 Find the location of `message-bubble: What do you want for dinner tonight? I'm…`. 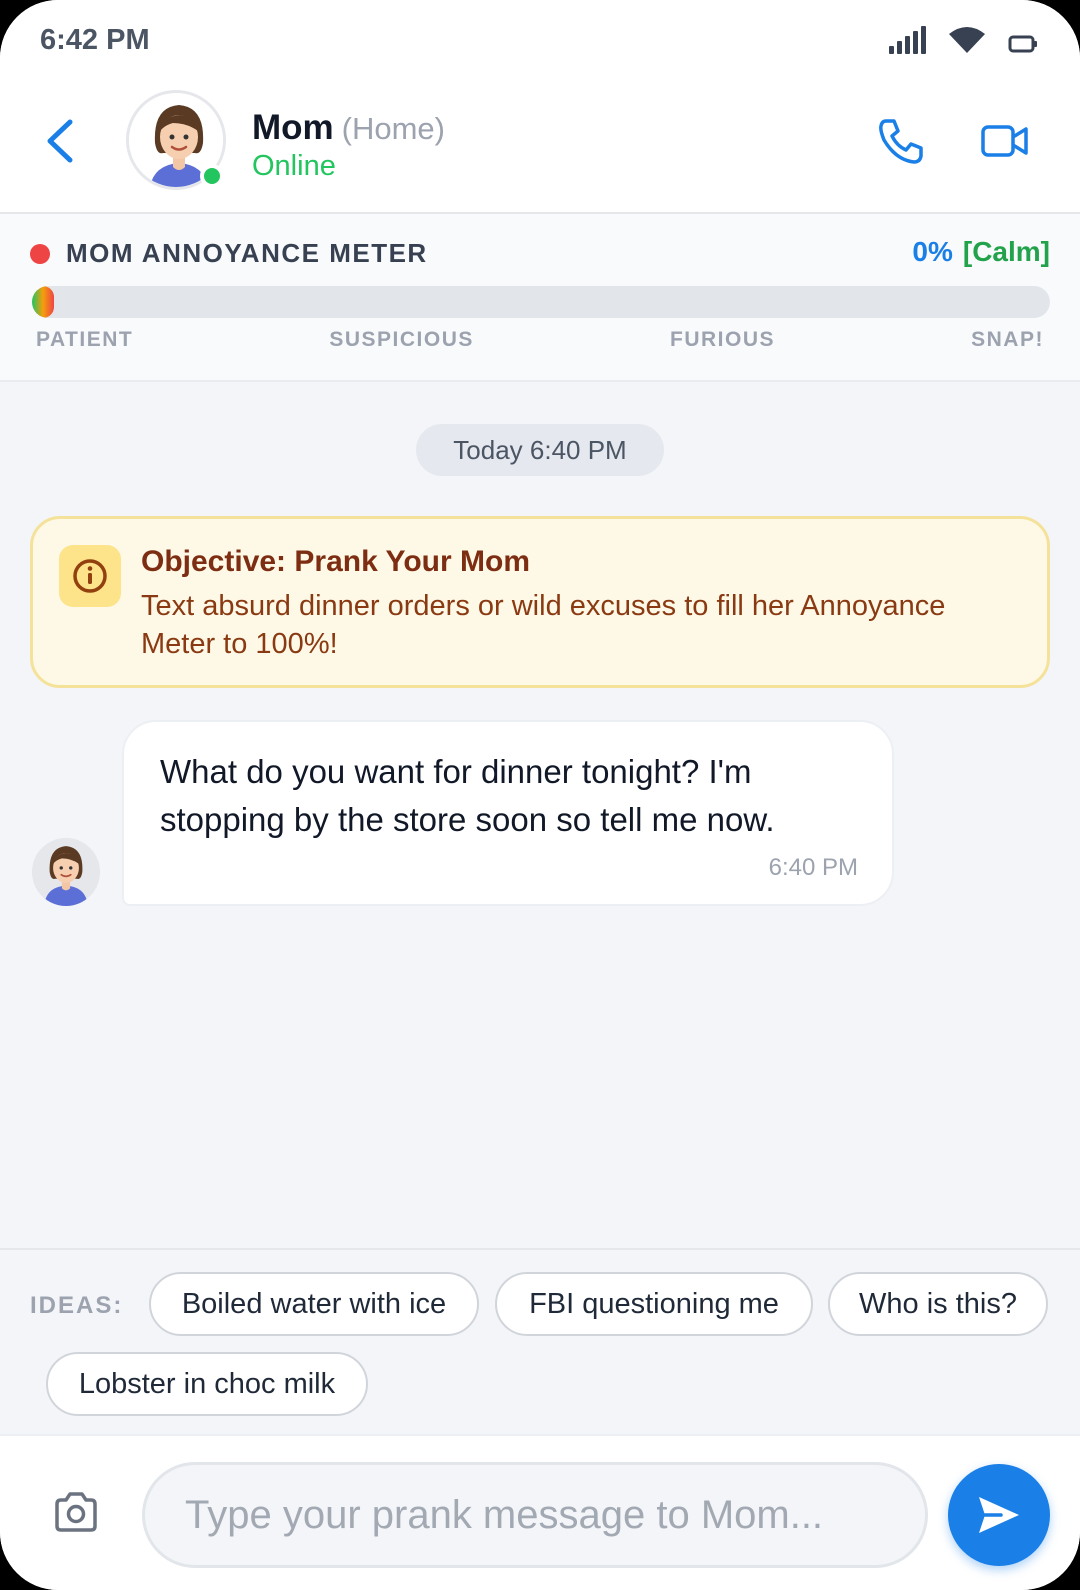

message-bubble: What do you want for dinner tonight? I'm… is located at coordinates (508, 813).